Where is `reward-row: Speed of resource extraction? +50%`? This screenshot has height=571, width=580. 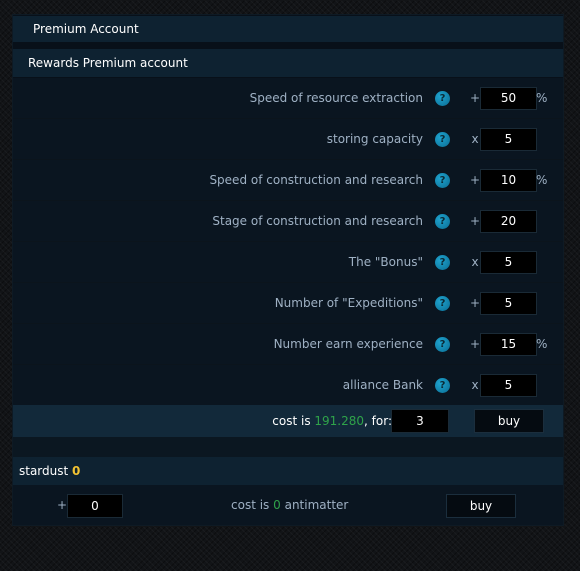 reward-row: Speed of resource extraction? +50% is located at coordinates (288, 98).